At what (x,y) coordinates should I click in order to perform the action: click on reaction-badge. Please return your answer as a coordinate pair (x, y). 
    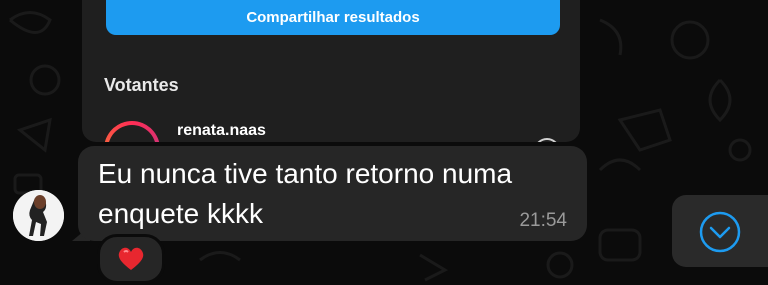
    Looking at the image, I should click on (131, 259).